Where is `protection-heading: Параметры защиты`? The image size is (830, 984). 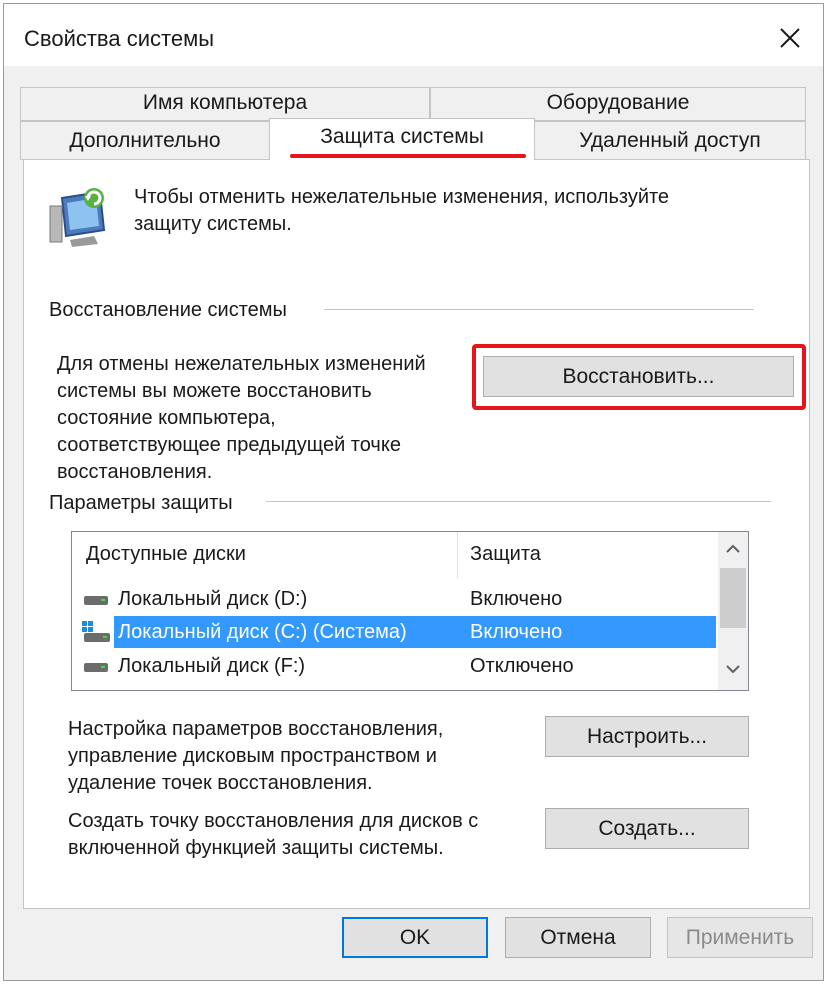 protection-heading: Параметры защиты is located at coordinates (141, 503).